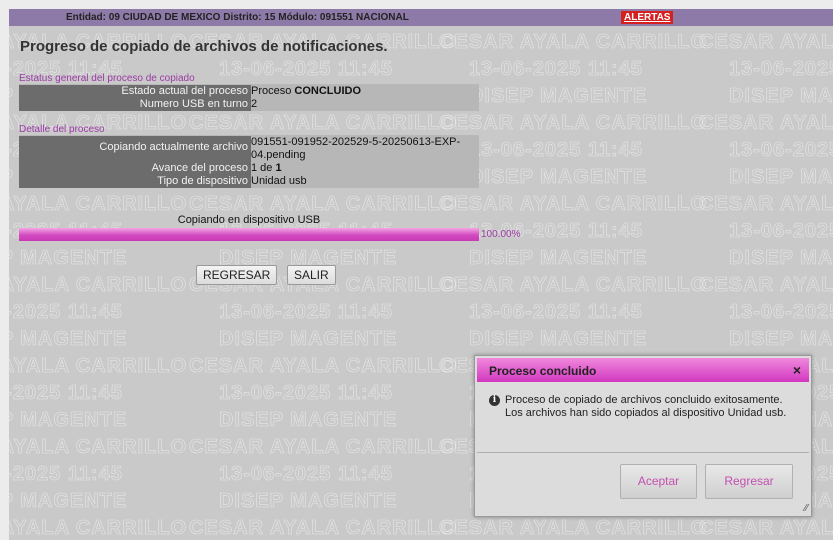 This screenshot has height=540, width=833. I want to click on progress-value-cell: 1 de 1, so click(266, 168).